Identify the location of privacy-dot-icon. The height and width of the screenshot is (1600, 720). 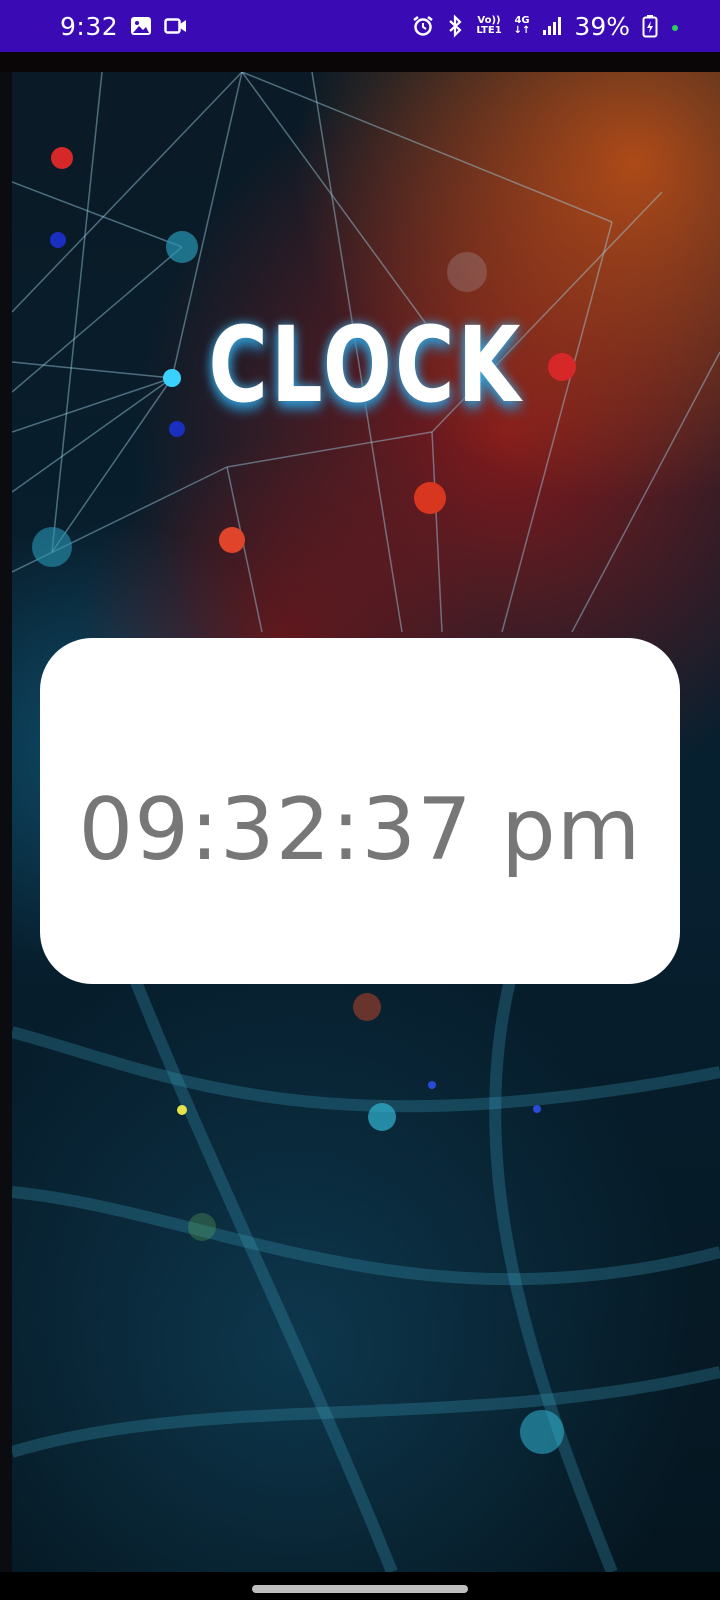
(675, 26).